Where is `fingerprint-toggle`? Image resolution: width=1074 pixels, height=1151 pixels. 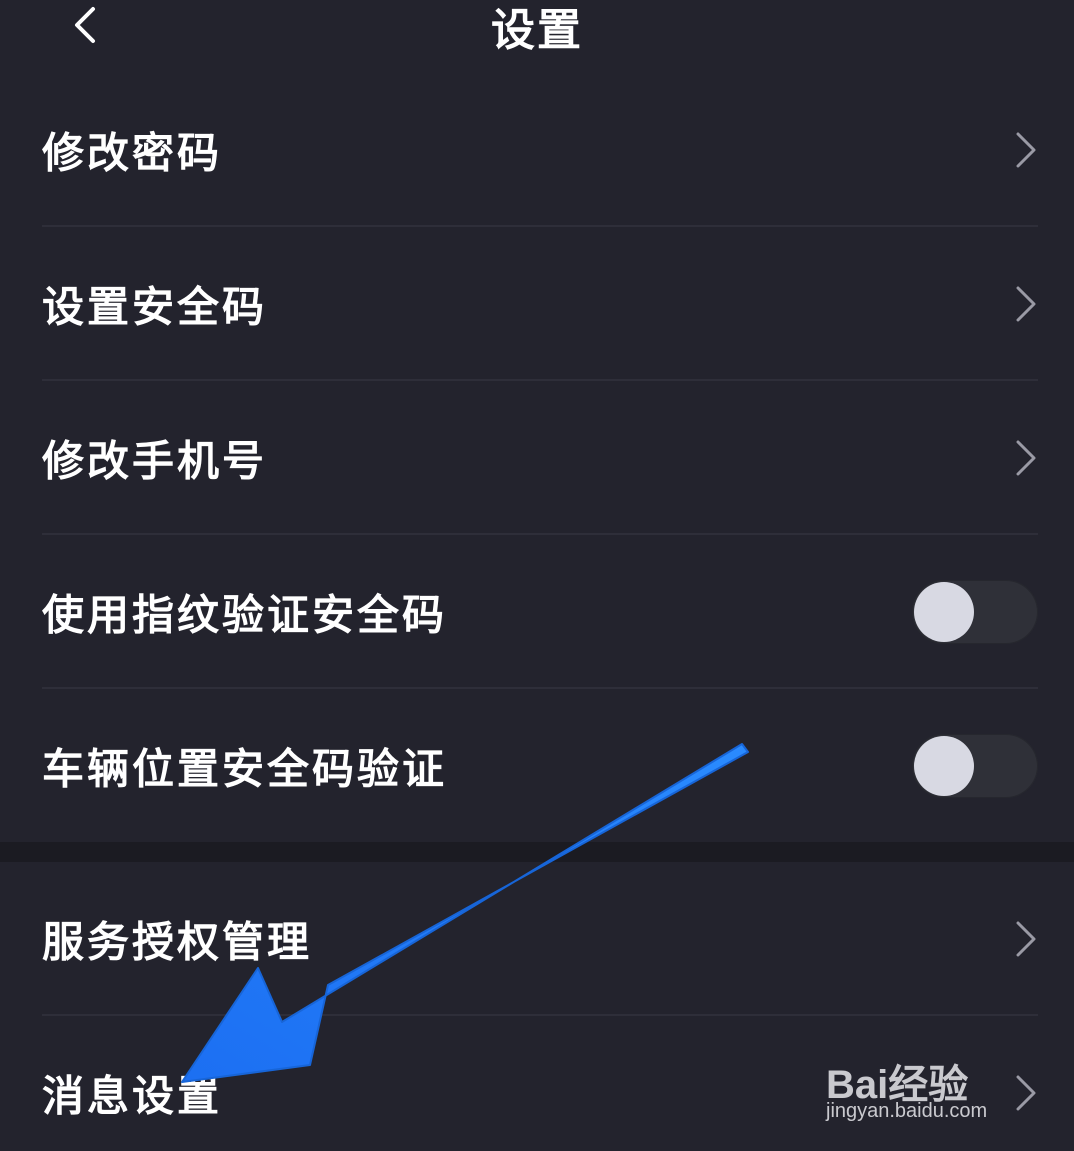 fingerprint-toggle is located at coordinates (975, 612).